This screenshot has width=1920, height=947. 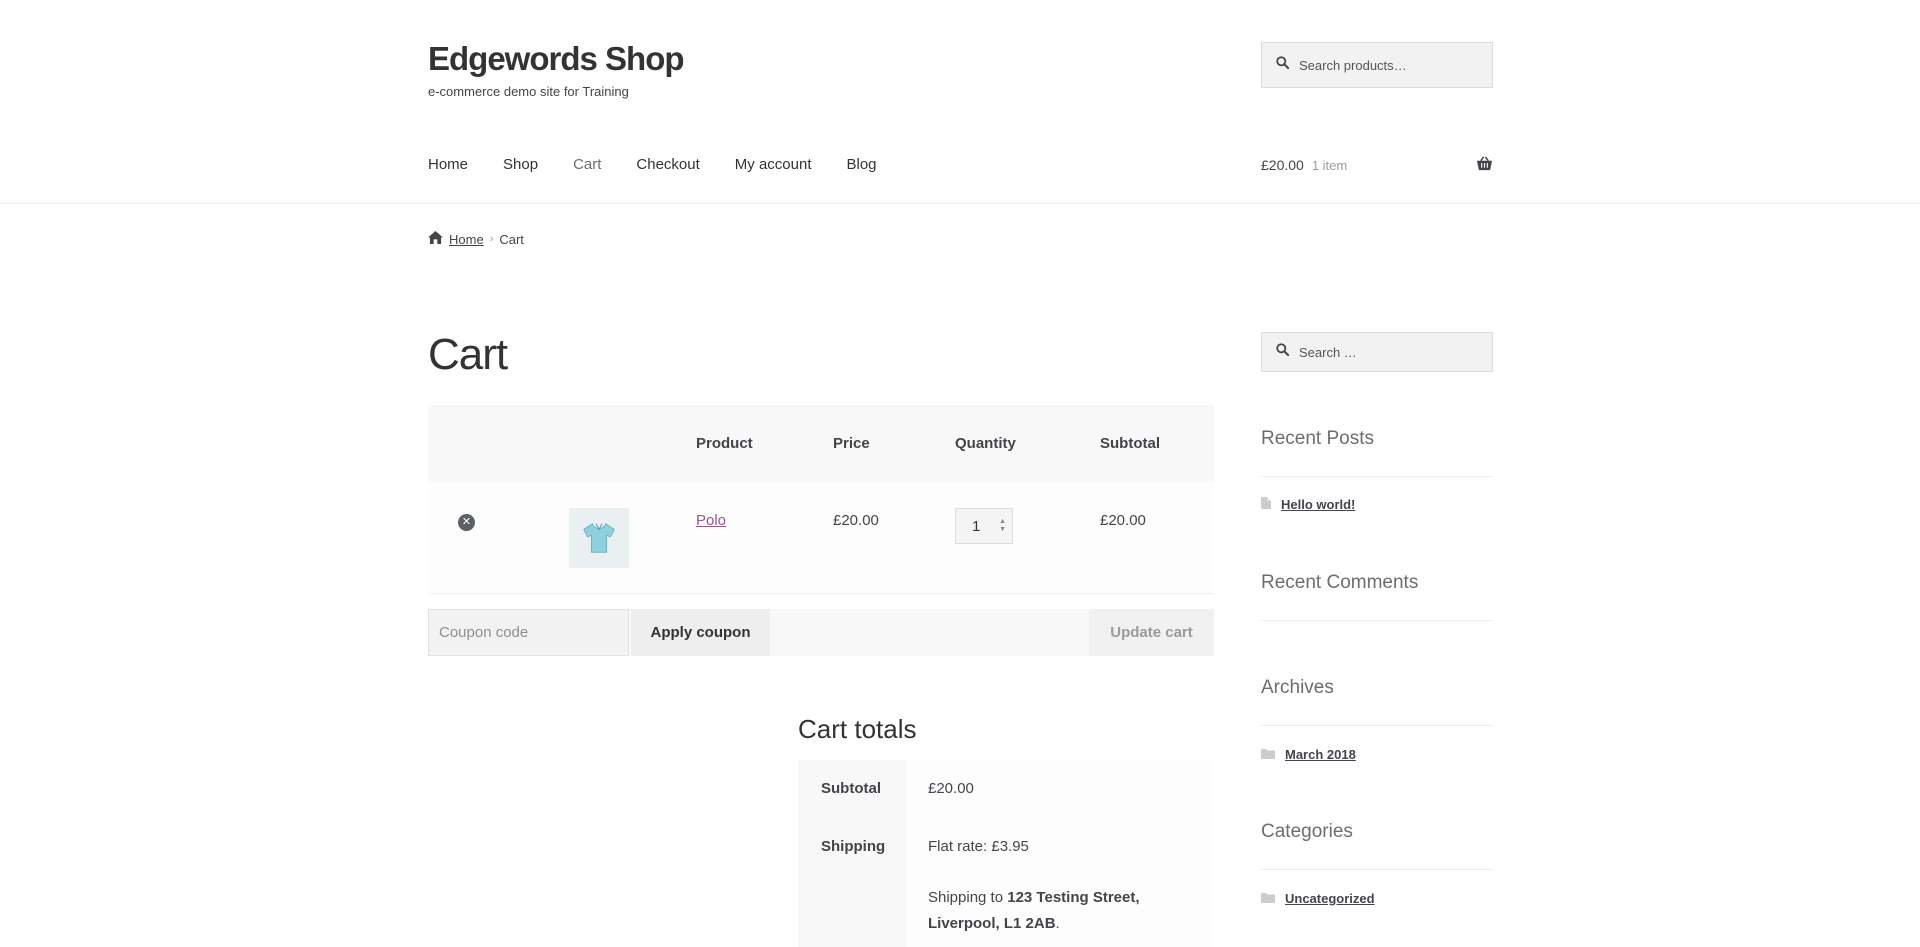 I want to click on totals-subtotal-value: £20.00, so click(x=1060, y=789).